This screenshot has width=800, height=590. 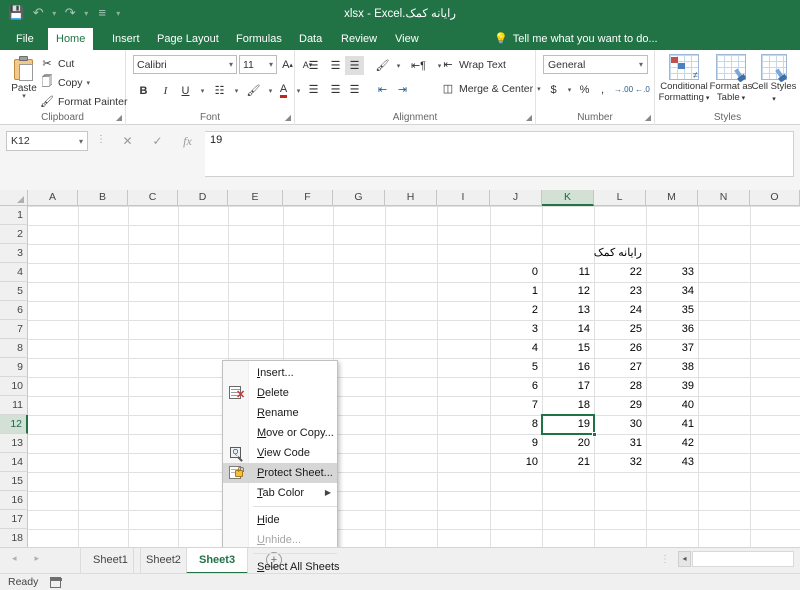 What do you see at coordinates (724, 198) in the screenshot?
I see `column-header-n: N` at bounding box center [724, 198].